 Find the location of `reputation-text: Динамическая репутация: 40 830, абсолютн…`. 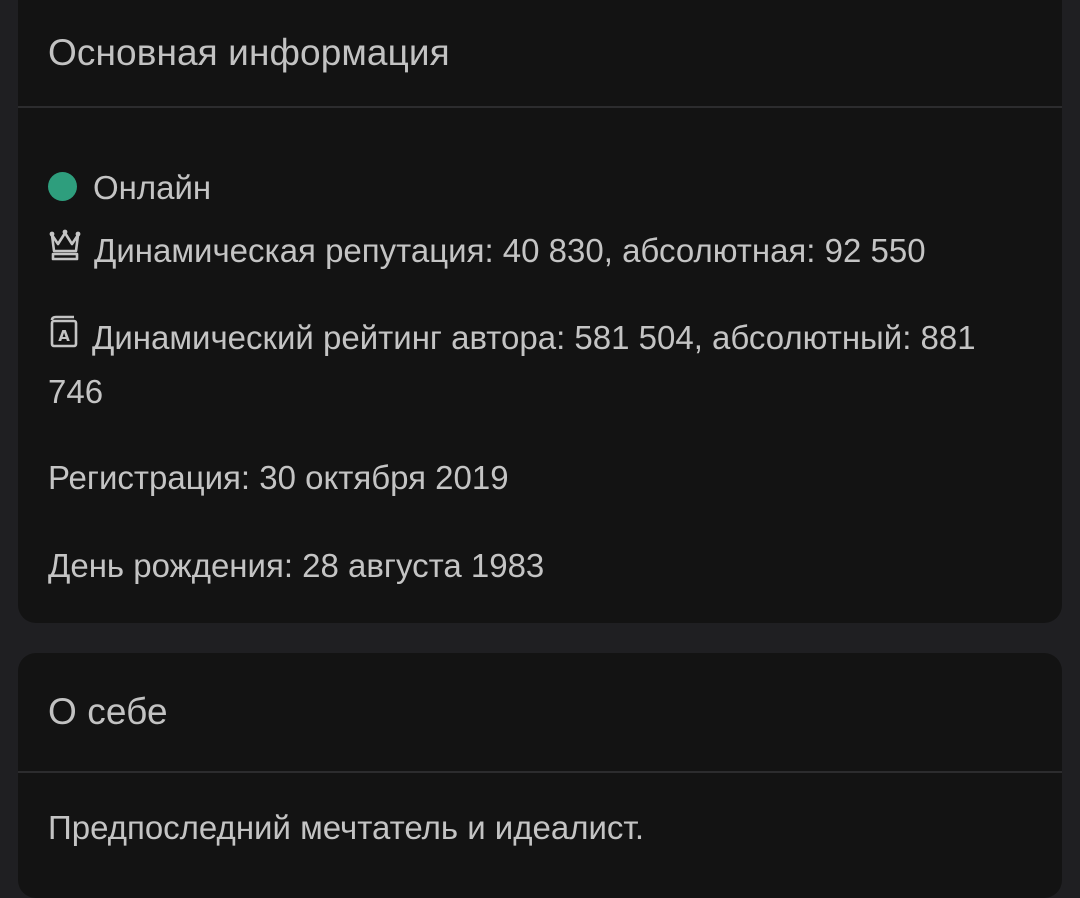

reputation-text: Динамическая репутация: 40 830, абсолютн… is located at coordinates (510, 250).